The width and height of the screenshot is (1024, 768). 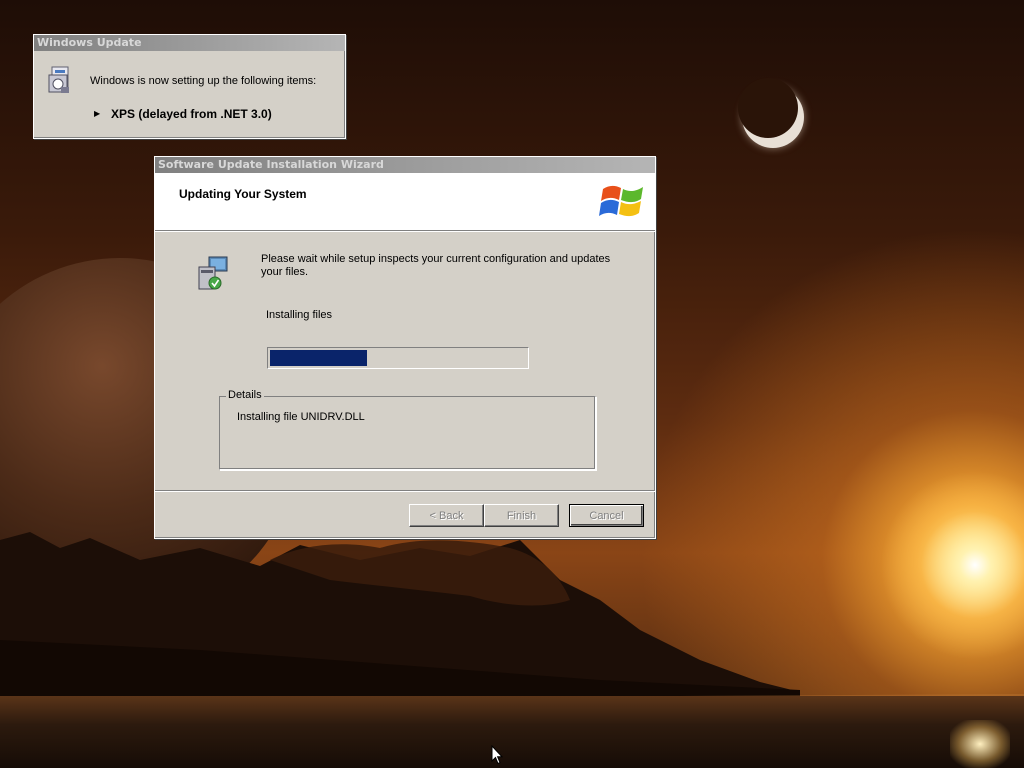 What do you see at coordinates (245, 395) in the screenshot?
I see `details-label: Details` at bounding box center [245, 395].